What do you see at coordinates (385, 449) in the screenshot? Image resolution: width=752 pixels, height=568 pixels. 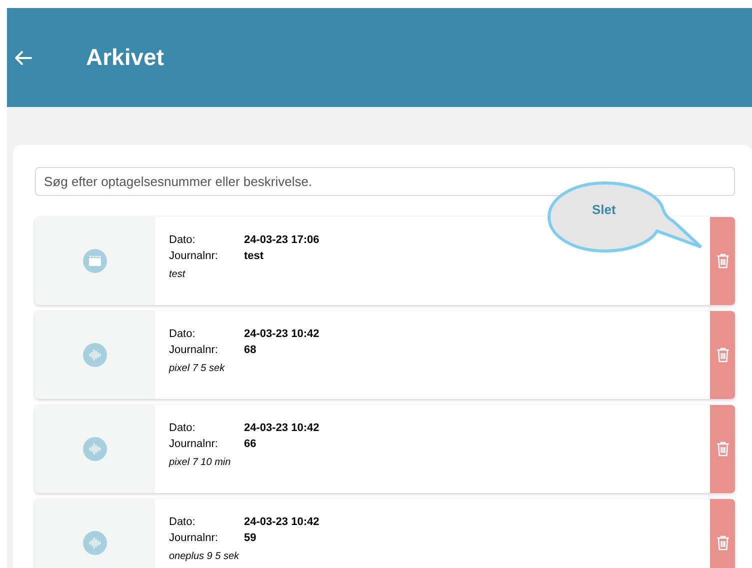 I see `recording-row: Dato: 24-03-23 10:42 Journalnr: 66 pixel 7 10 min` at bounding box center [385, 449].